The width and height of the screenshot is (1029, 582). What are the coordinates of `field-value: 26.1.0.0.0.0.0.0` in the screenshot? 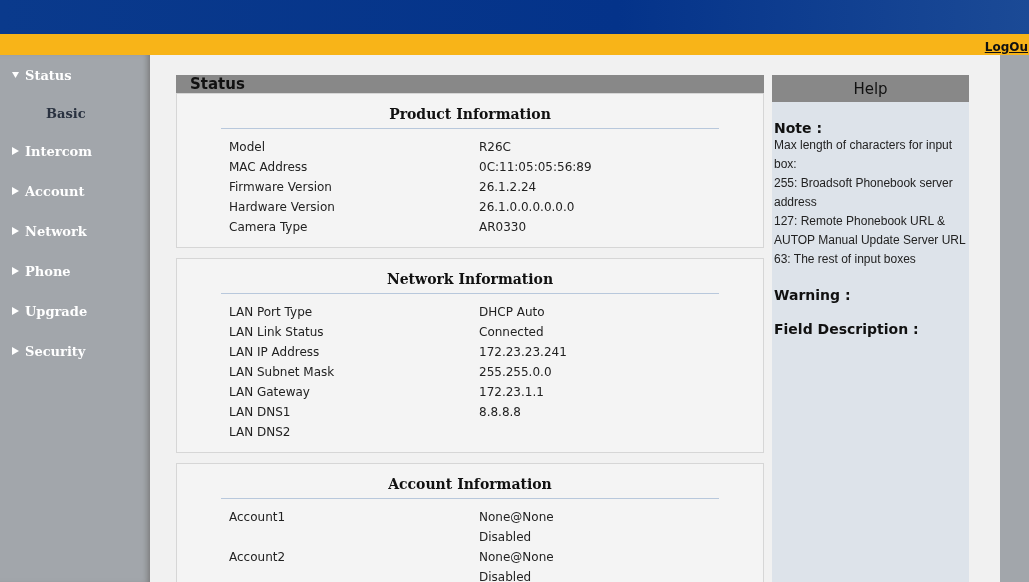 It's located at (527, 207).